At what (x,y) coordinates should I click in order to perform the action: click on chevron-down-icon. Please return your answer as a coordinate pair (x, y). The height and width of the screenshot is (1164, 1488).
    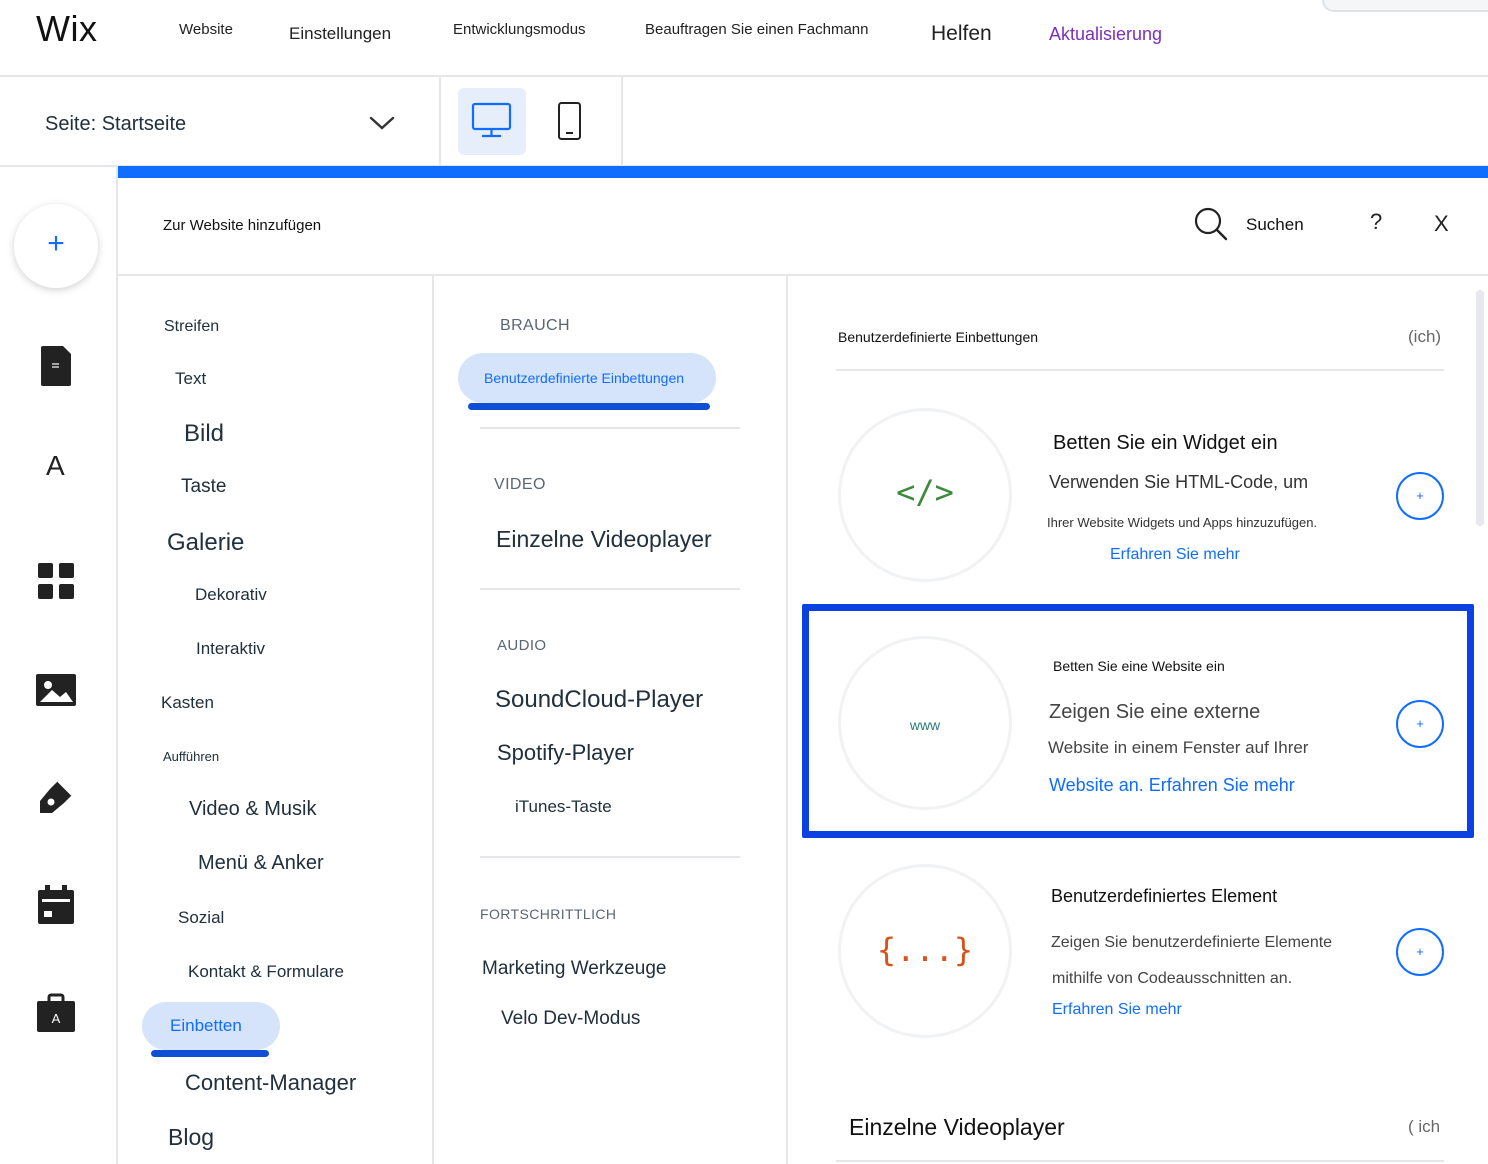
    Looking at the image, I should click on (382, 123).